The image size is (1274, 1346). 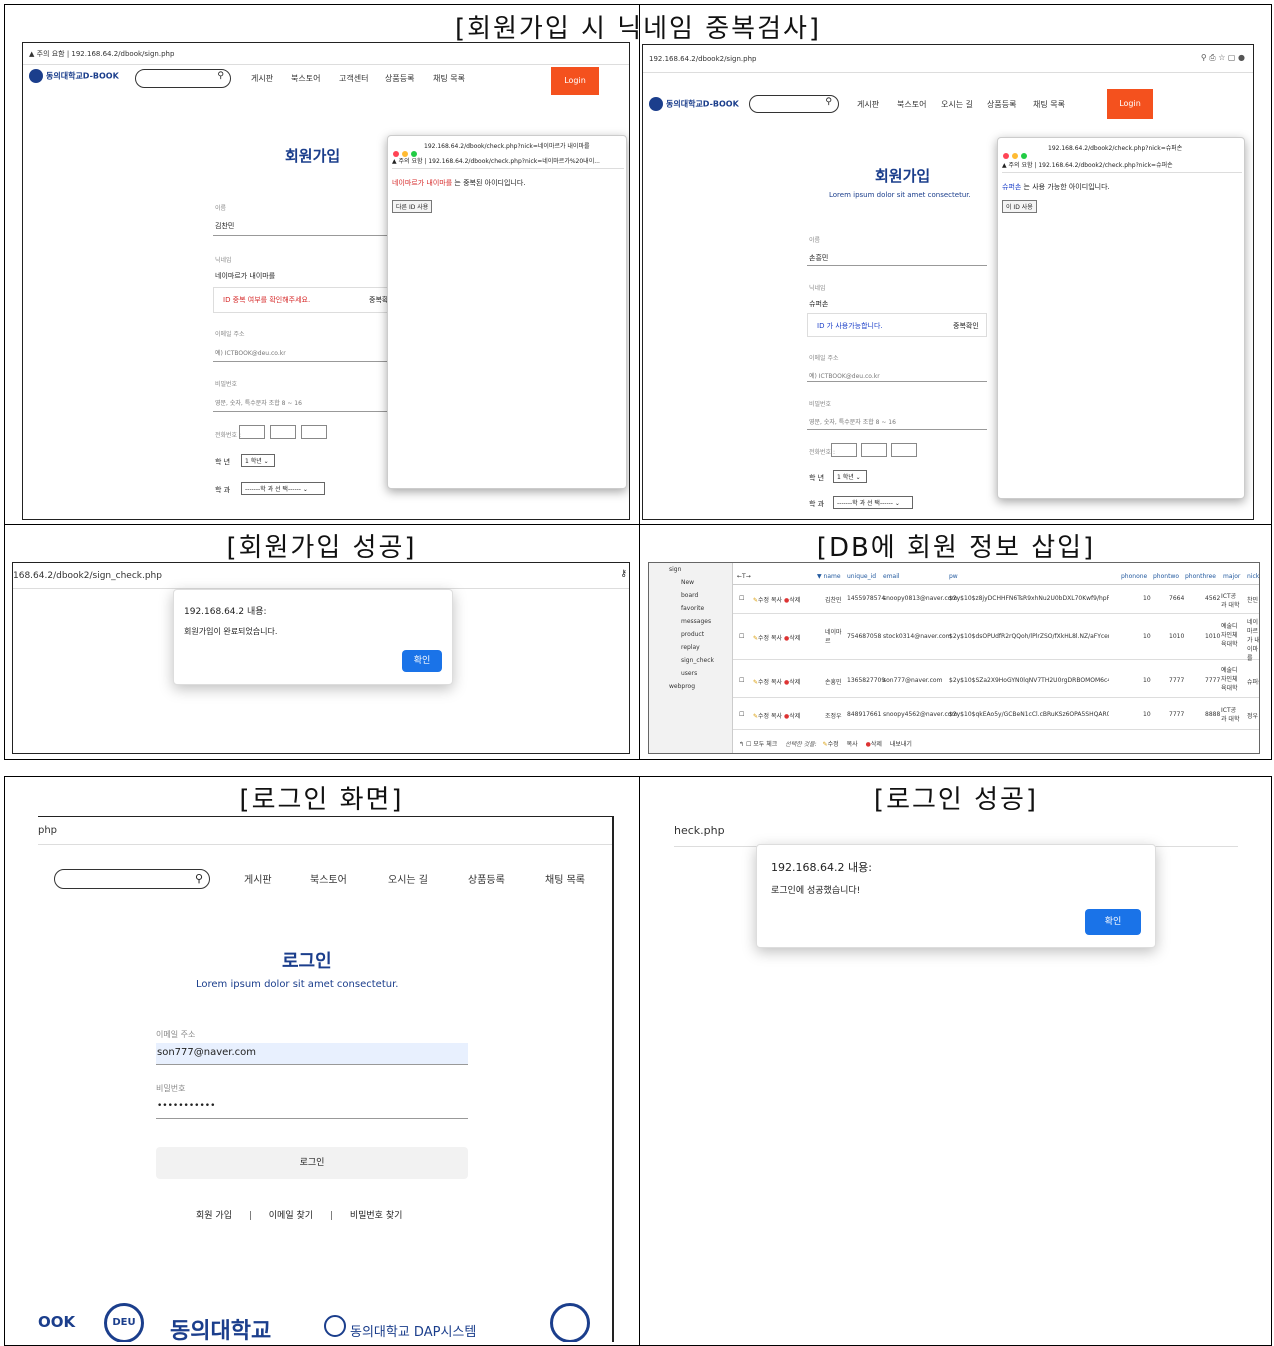 I want to click on column-sort-arrows: ←T→, so click(x=744, y=576).